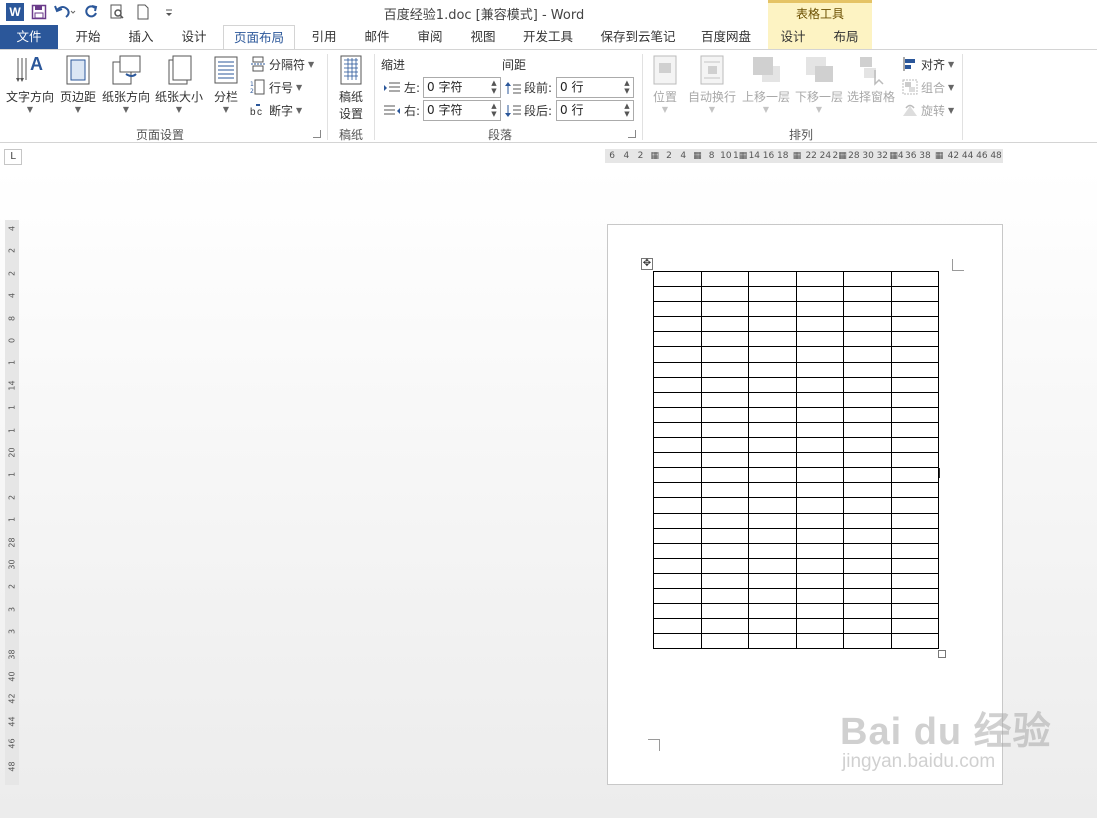  What do you see at coordinates (88, 37) in the screenshot?
I see `tab-home: 开始` at bounding box center [88, 37].